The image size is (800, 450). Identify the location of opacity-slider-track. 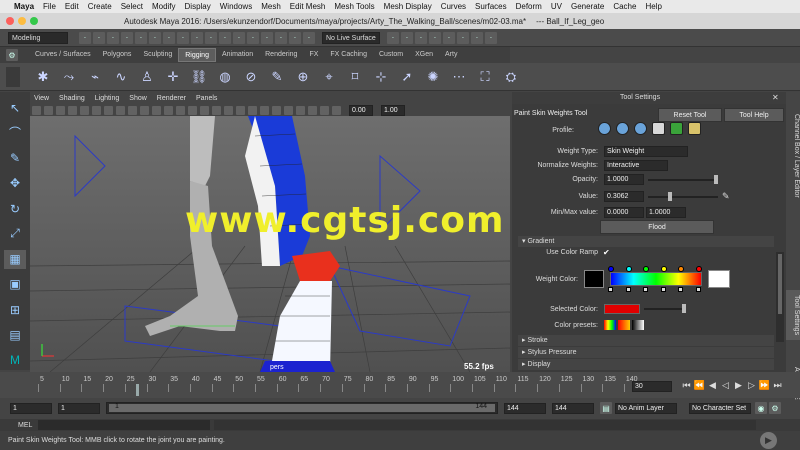
(683, 180).